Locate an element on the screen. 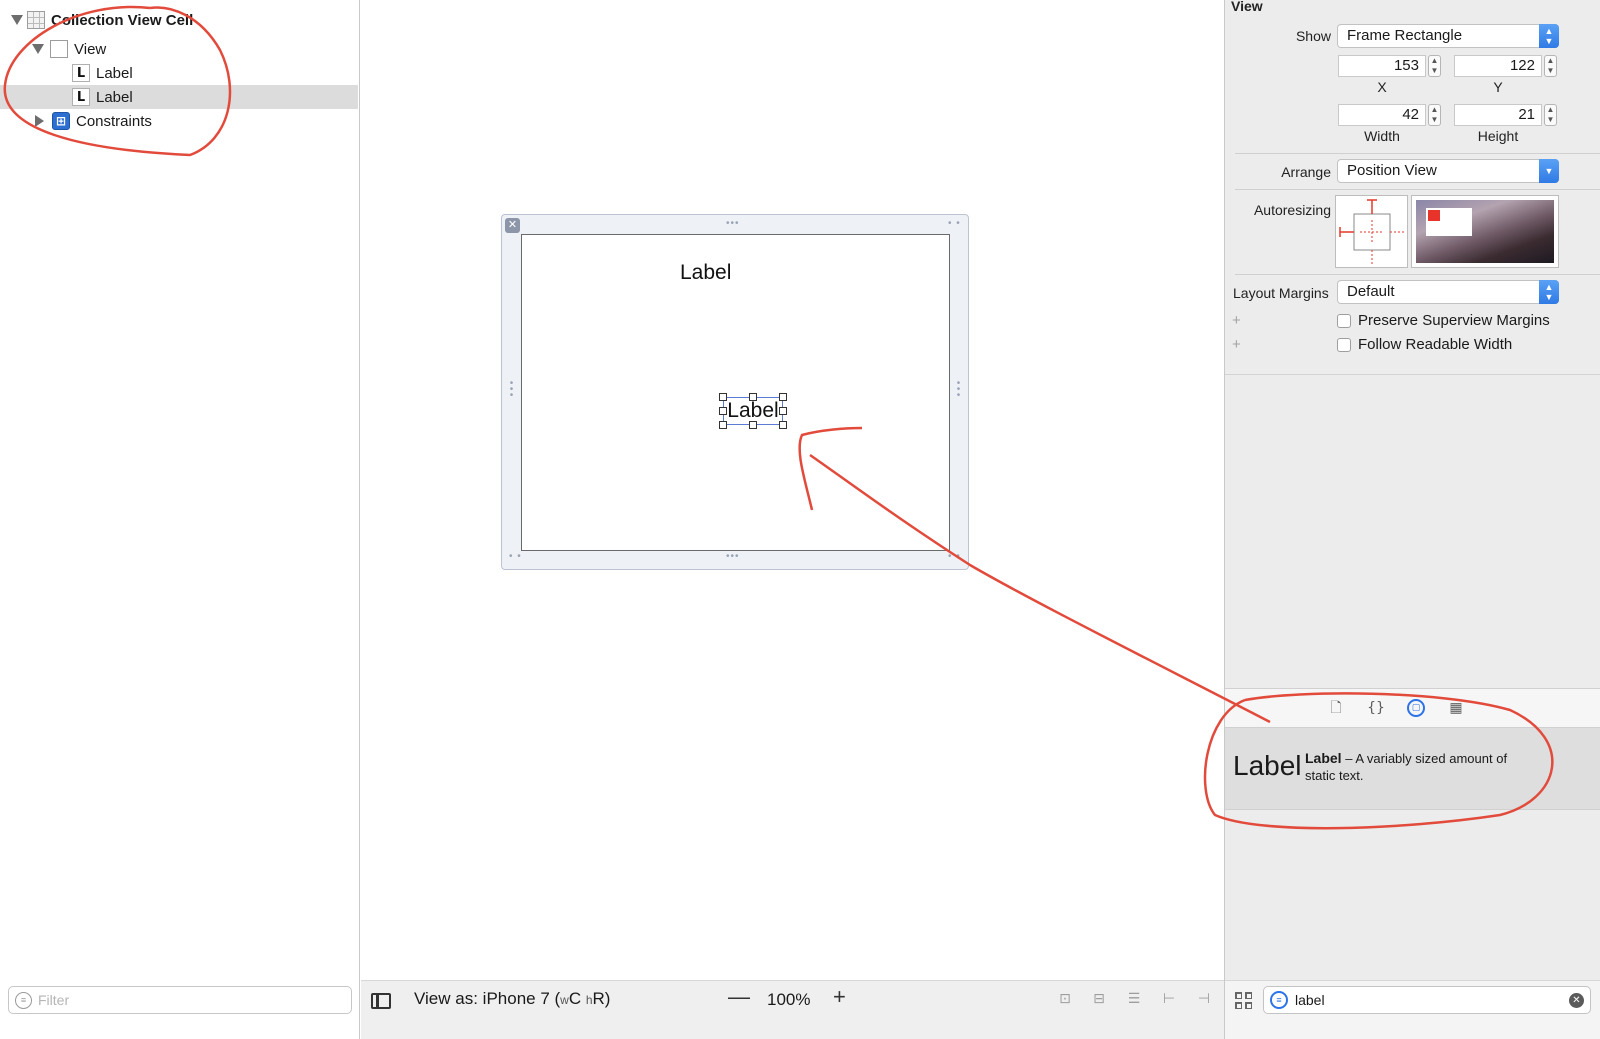 The height and width of the screenshot is (1039, 1600). x-field: 153 is located at coordinates (1382, 66).